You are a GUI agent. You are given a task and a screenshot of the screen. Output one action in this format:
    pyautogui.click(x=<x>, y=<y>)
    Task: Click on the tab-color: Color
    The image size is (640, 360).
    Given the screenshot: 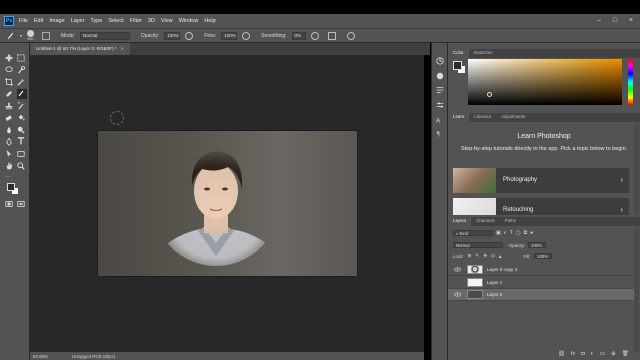 What is the action you would take?
    pyautogui.click(x=458, y=53)
    